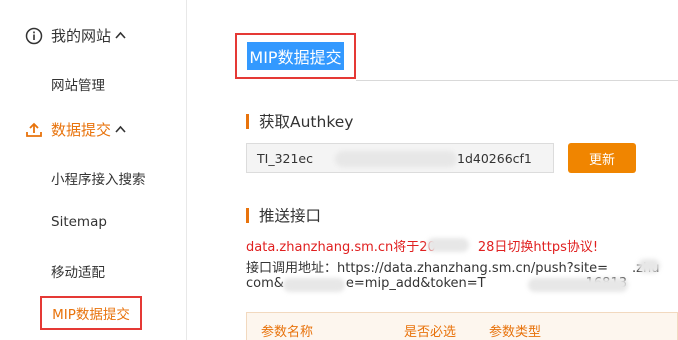  What do you see at coordinates (78, 271) in the screenshot?
I see `sidebar-item-mobile-adapt: 移动适配` at bounding box center [78, 271].